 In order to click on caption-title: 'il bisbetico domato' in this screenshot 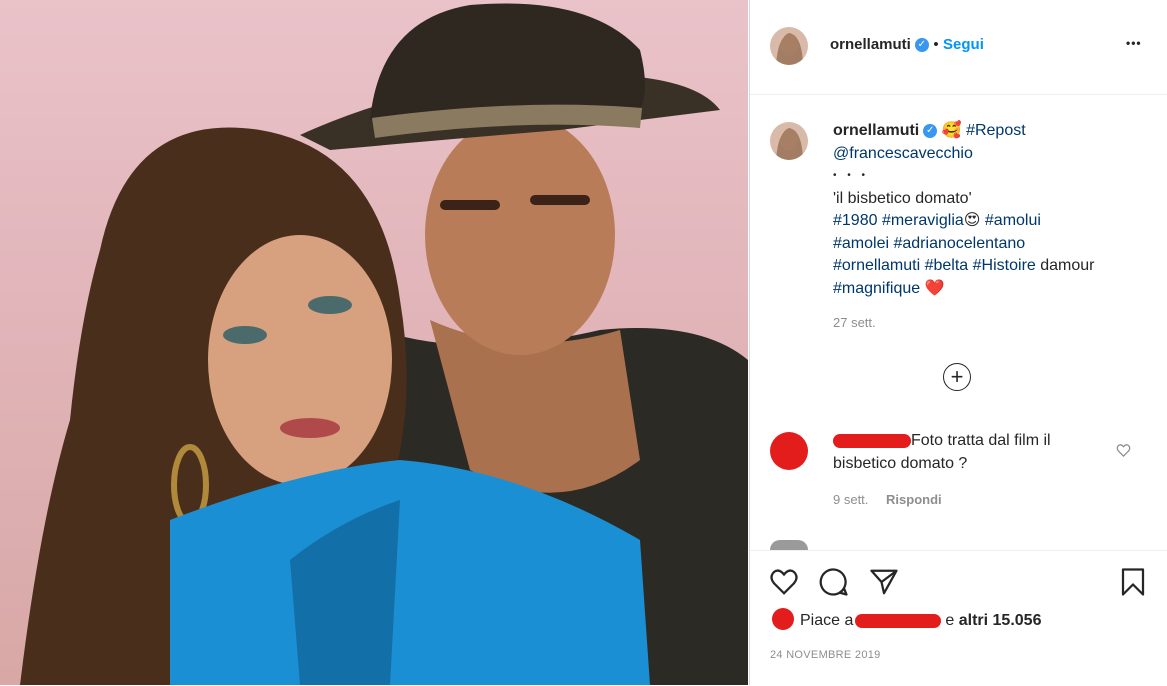, I will do `click(902, 198)`.